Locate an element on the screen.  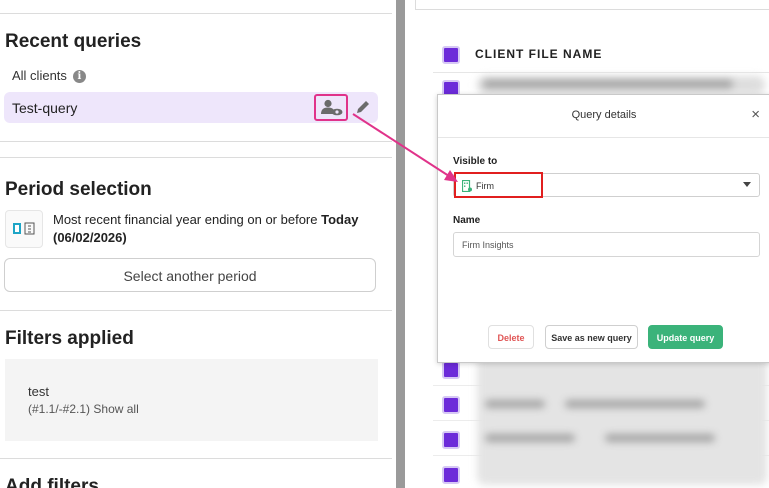
close-icon: × is located at coordinates (755, 114).